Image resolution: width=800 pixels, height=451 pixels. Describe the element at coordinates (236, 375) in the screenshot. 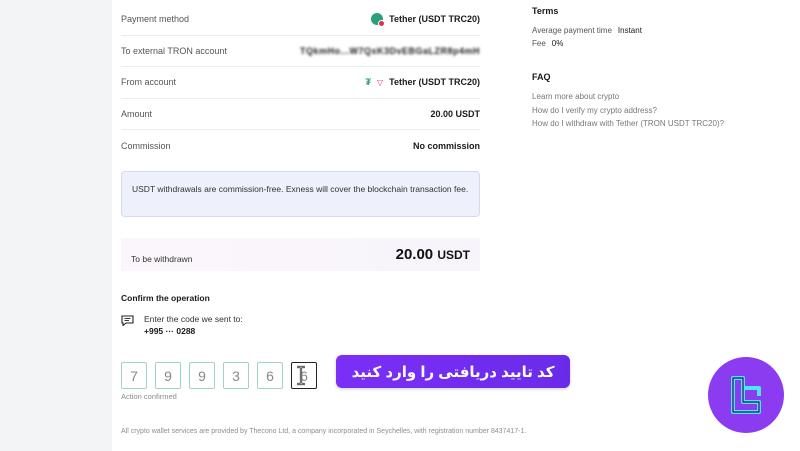

I see `code-digit-input: 3` at that location.